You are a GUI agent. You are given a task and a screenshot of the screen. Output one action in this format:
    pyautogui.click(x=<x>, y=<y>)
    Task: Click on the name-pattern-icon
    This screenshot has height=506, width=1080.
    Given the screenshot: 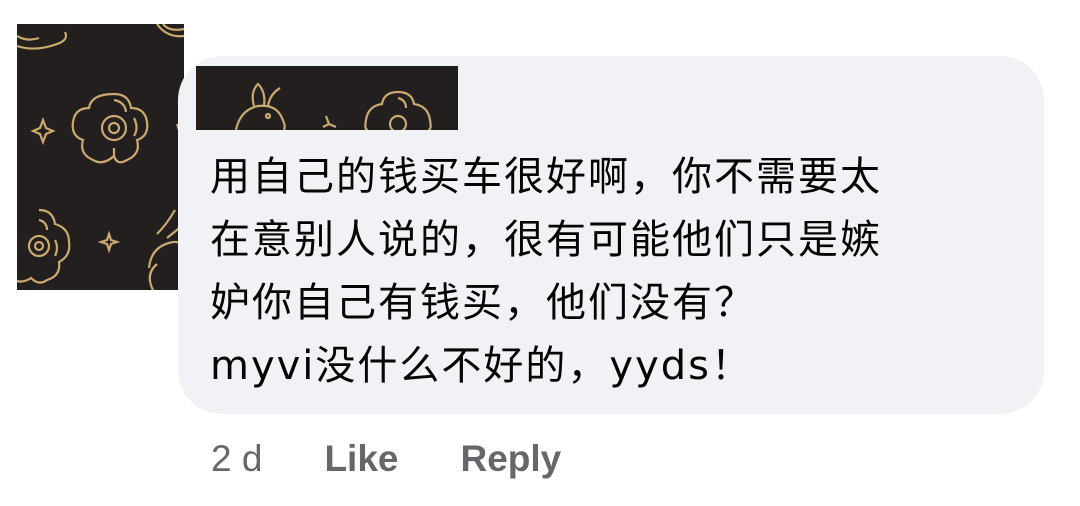 What is the action you would take?
    pyautogui.click(x=333, y=106)
    